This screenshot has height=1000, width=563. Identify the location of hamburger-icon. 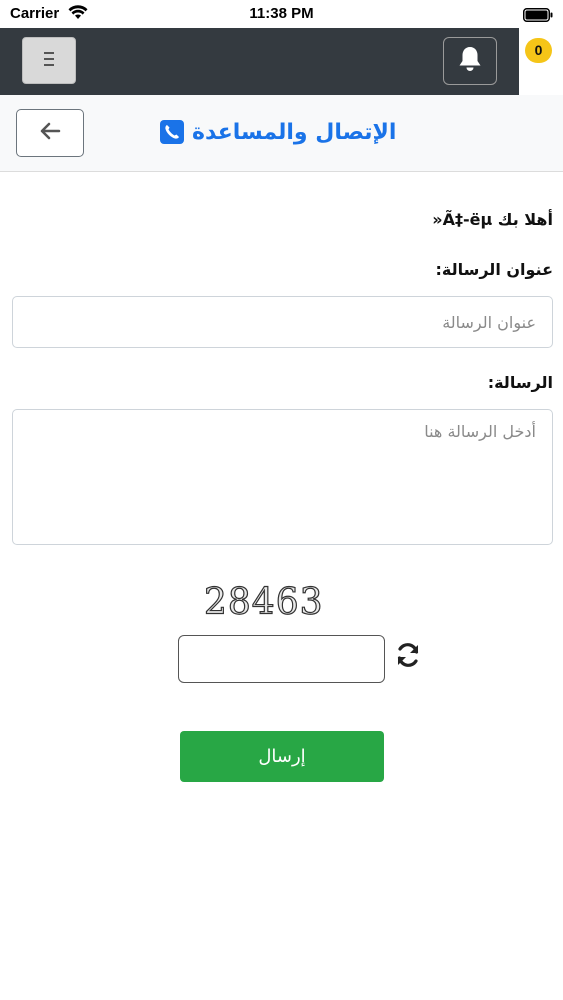
(49, 61).